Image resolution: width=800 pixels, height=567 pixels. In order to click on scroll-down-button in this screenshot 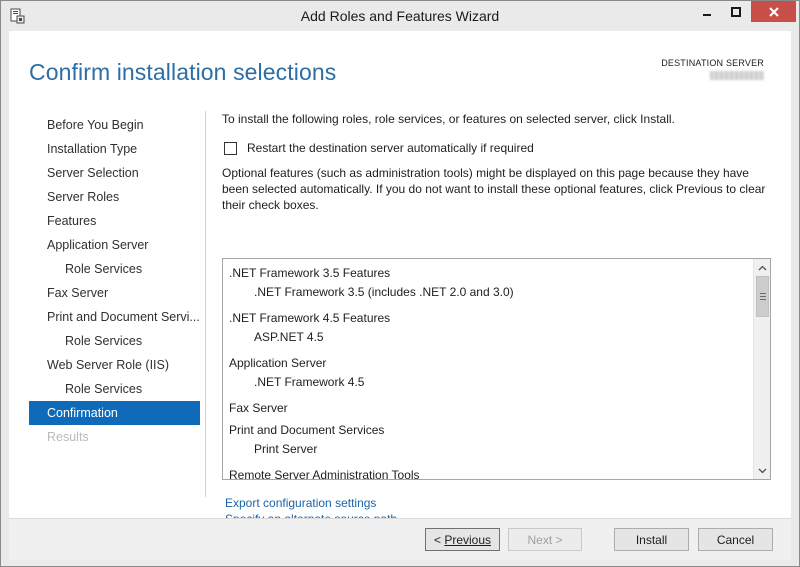, I will do `click(762, 470)`.